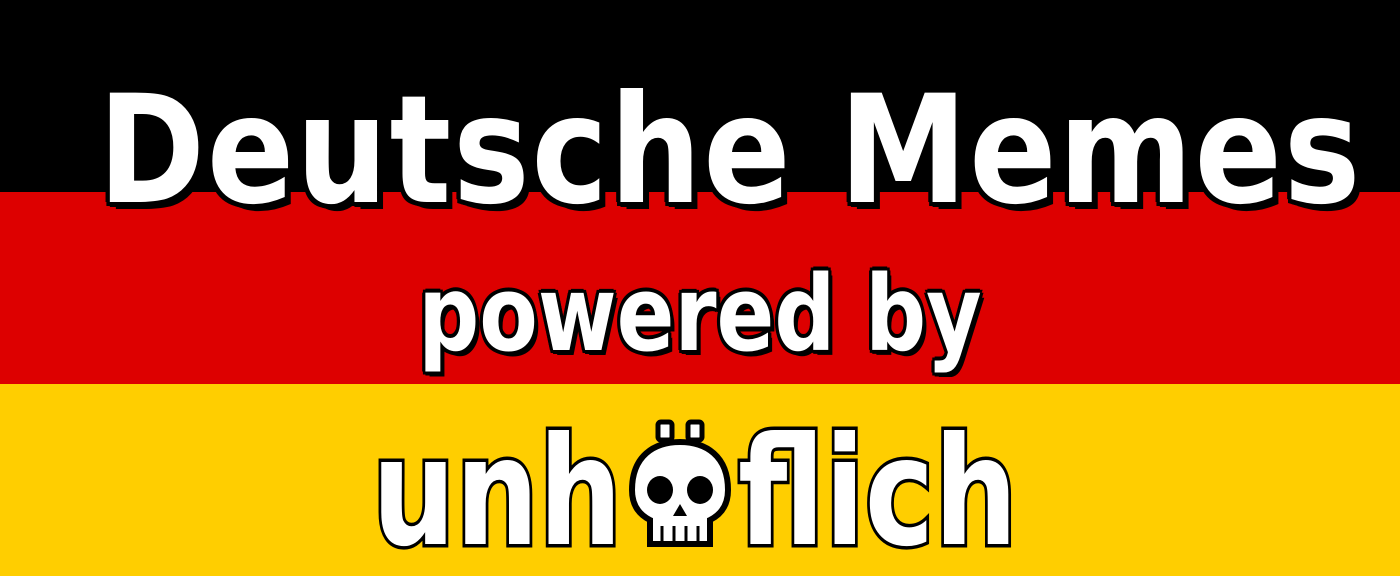  What do you see at coordinates (497, 487) in the screenshot?
I see `logo-letters-left: unh` at bounding box center [497, 487].